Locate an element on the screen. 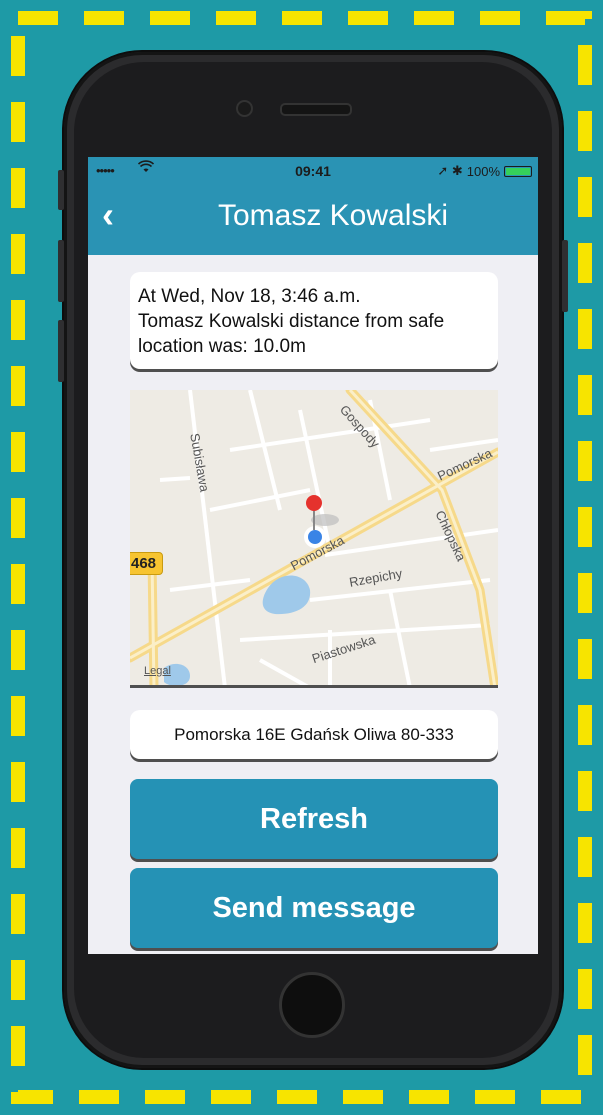 The height and width of the screenshot is (1115, 603). earpiece-speaker is located at coordinates (316, 109).